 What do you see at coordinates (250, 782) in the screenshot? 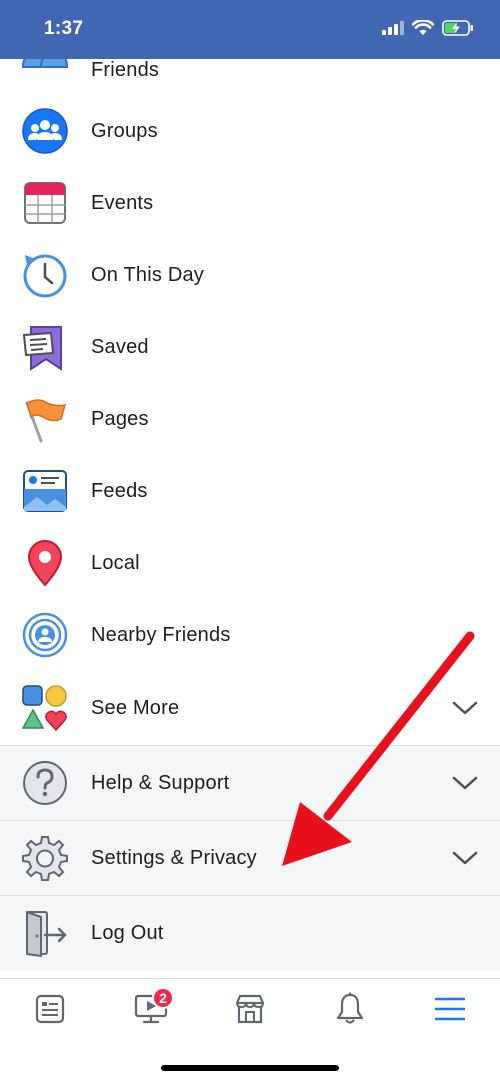
I see `menu-item-help-support: Help & Support` at bounding box center [250, 782].